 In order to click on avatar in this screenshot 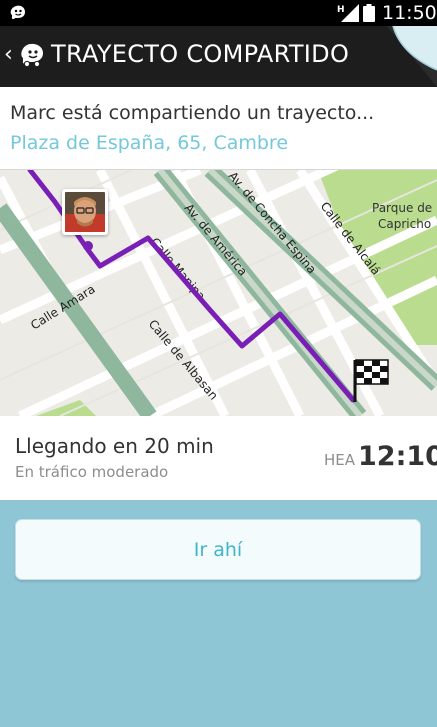, I will do `click(85, 212)`.